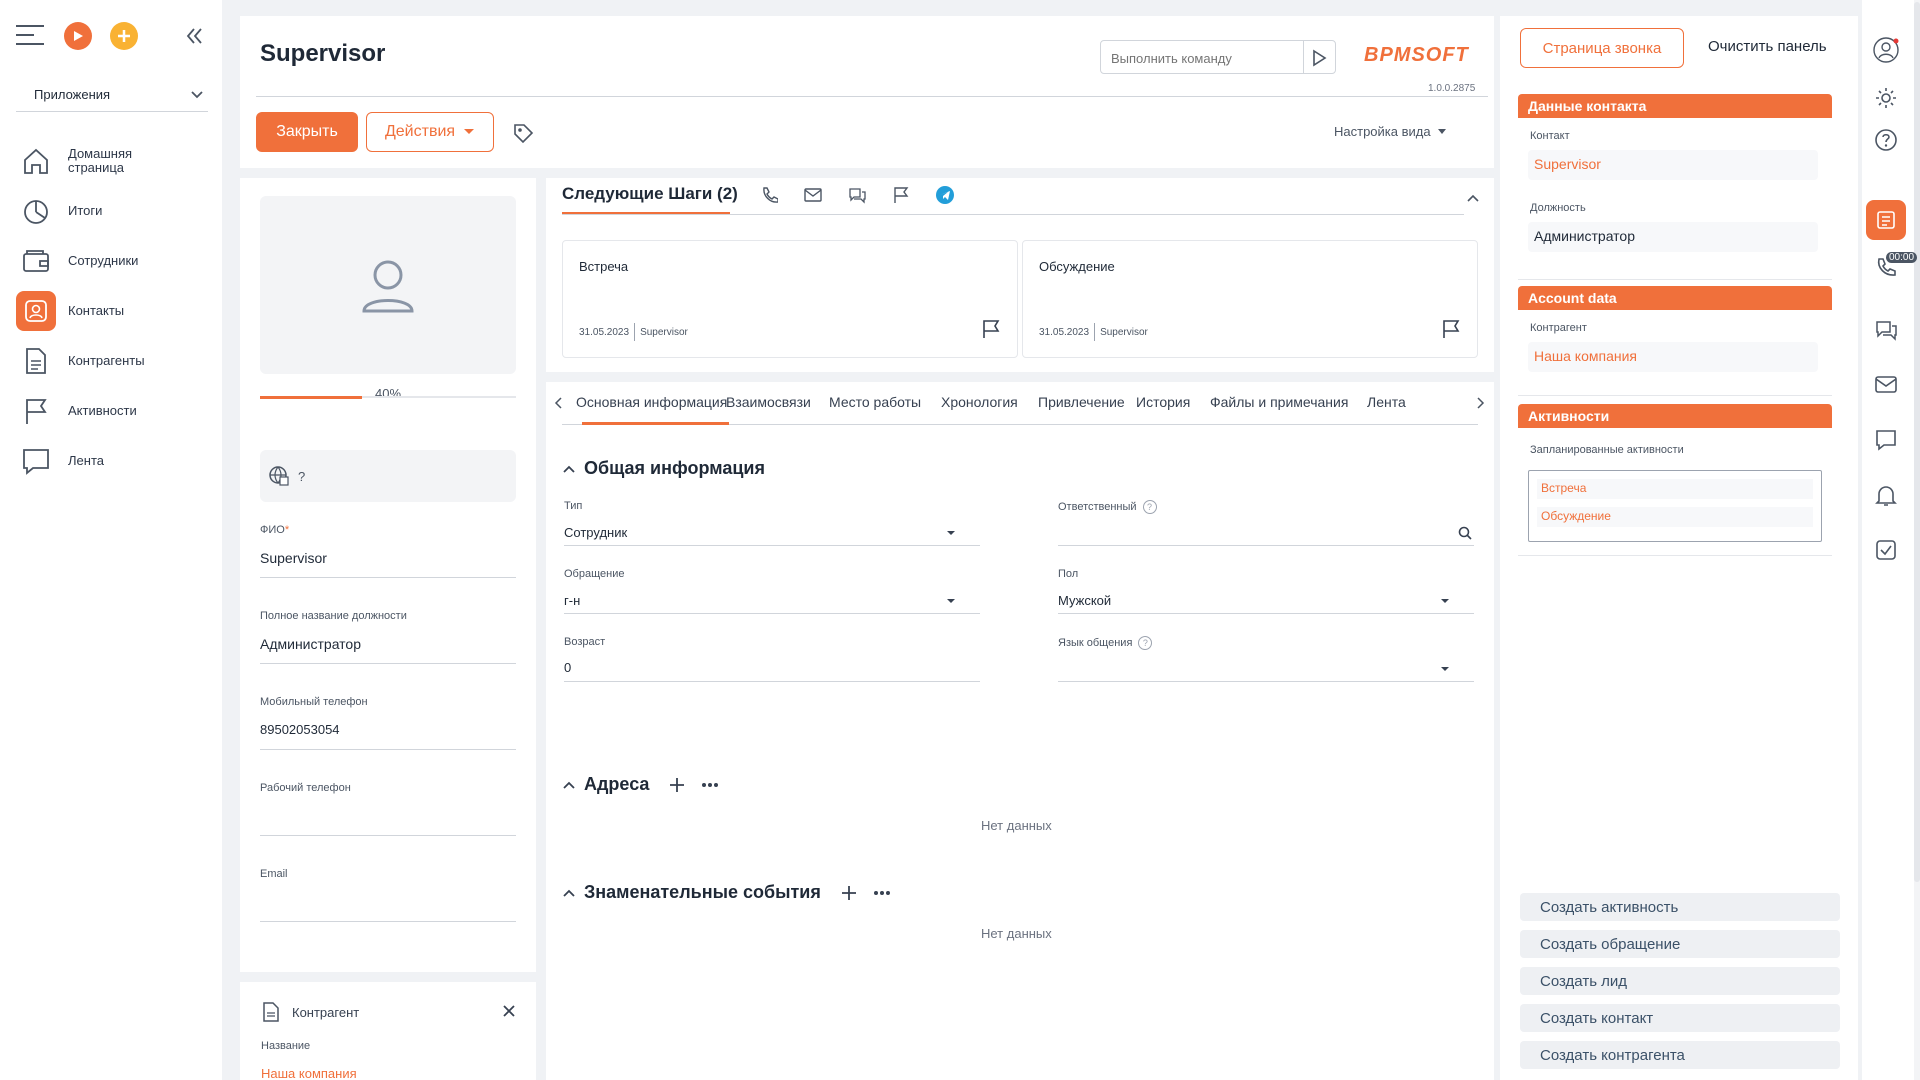  What do you see at coordinates (388, 285) in the screenshot?
I see `contact-photo` at bounding box center [388, 285].